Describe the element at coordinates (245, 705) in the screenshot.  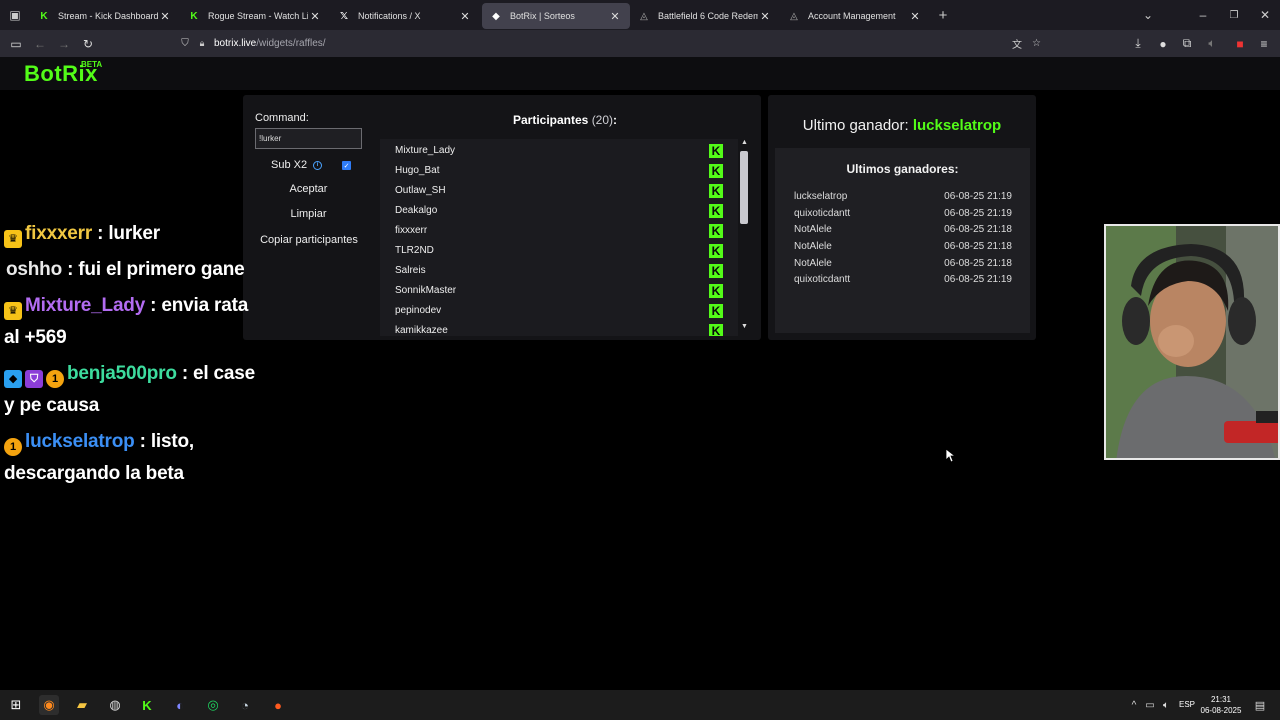
I see `steam-icon: ◔` at that location.